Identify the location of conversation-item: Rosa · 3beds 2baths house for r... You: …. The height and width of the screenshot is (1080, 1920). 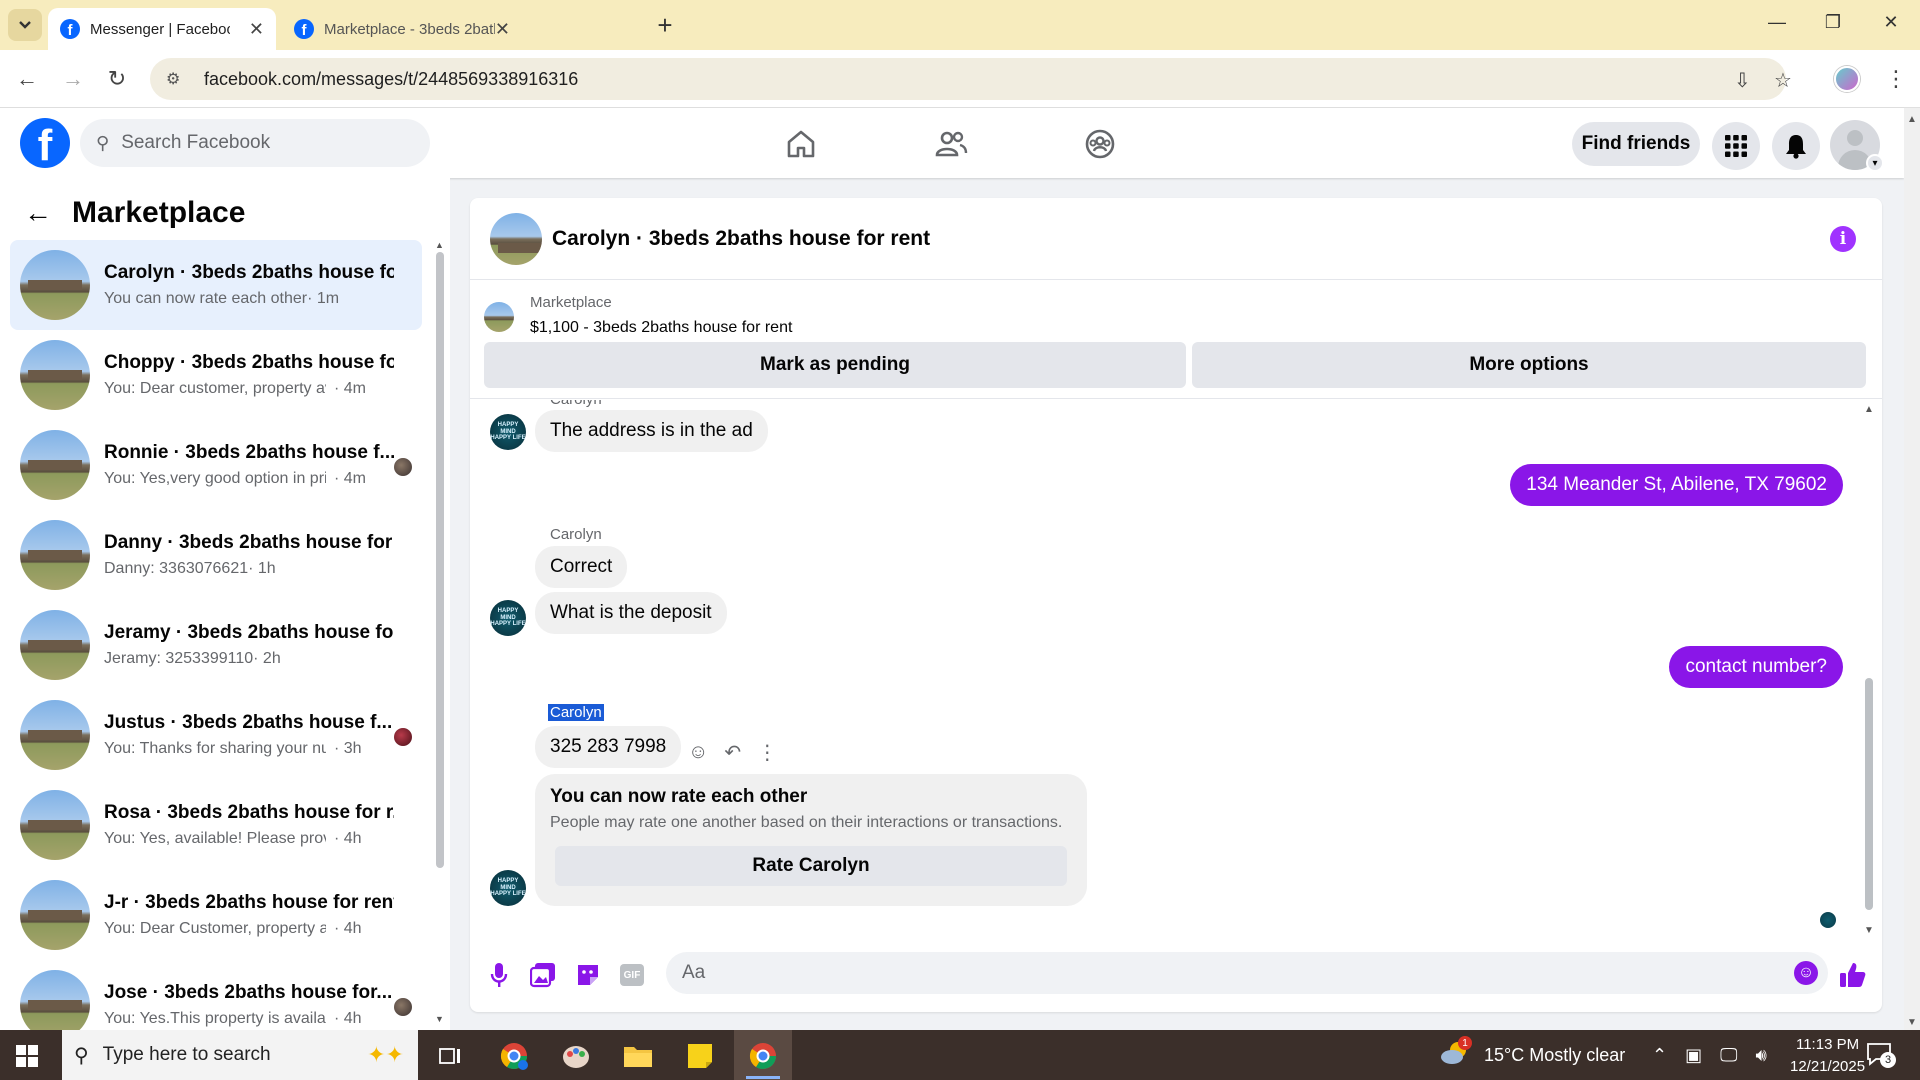
(216, 825).